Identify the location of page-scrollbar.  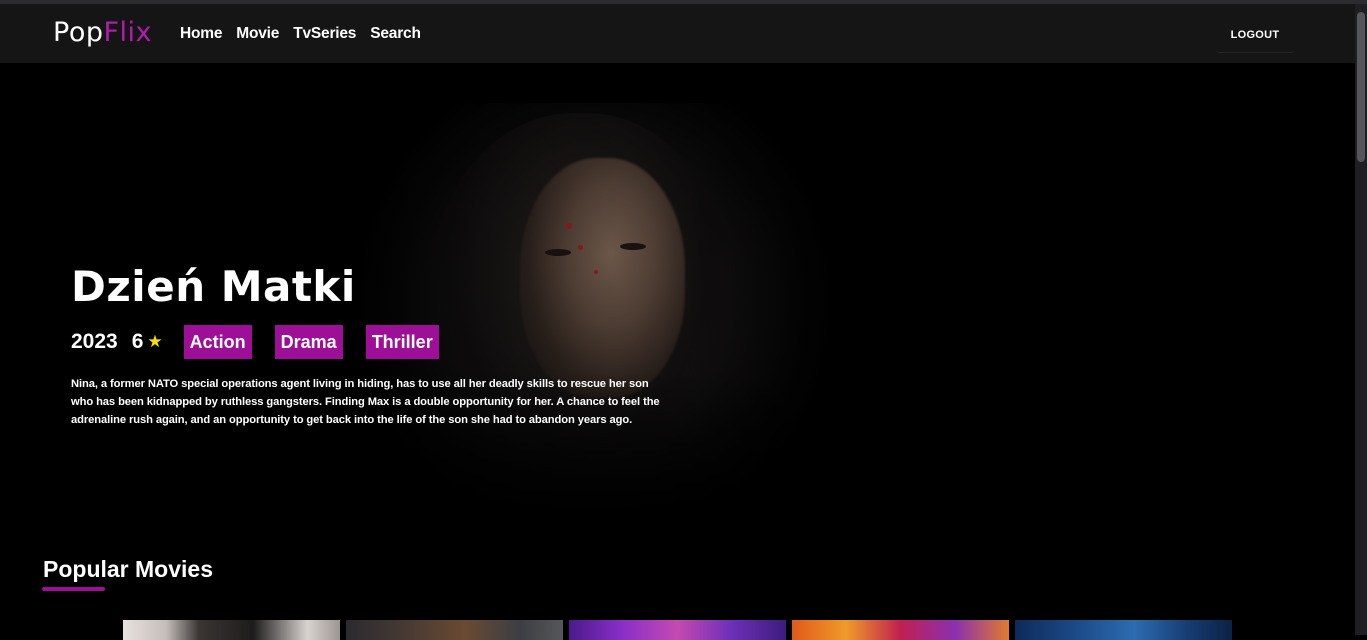
(1361, 319).